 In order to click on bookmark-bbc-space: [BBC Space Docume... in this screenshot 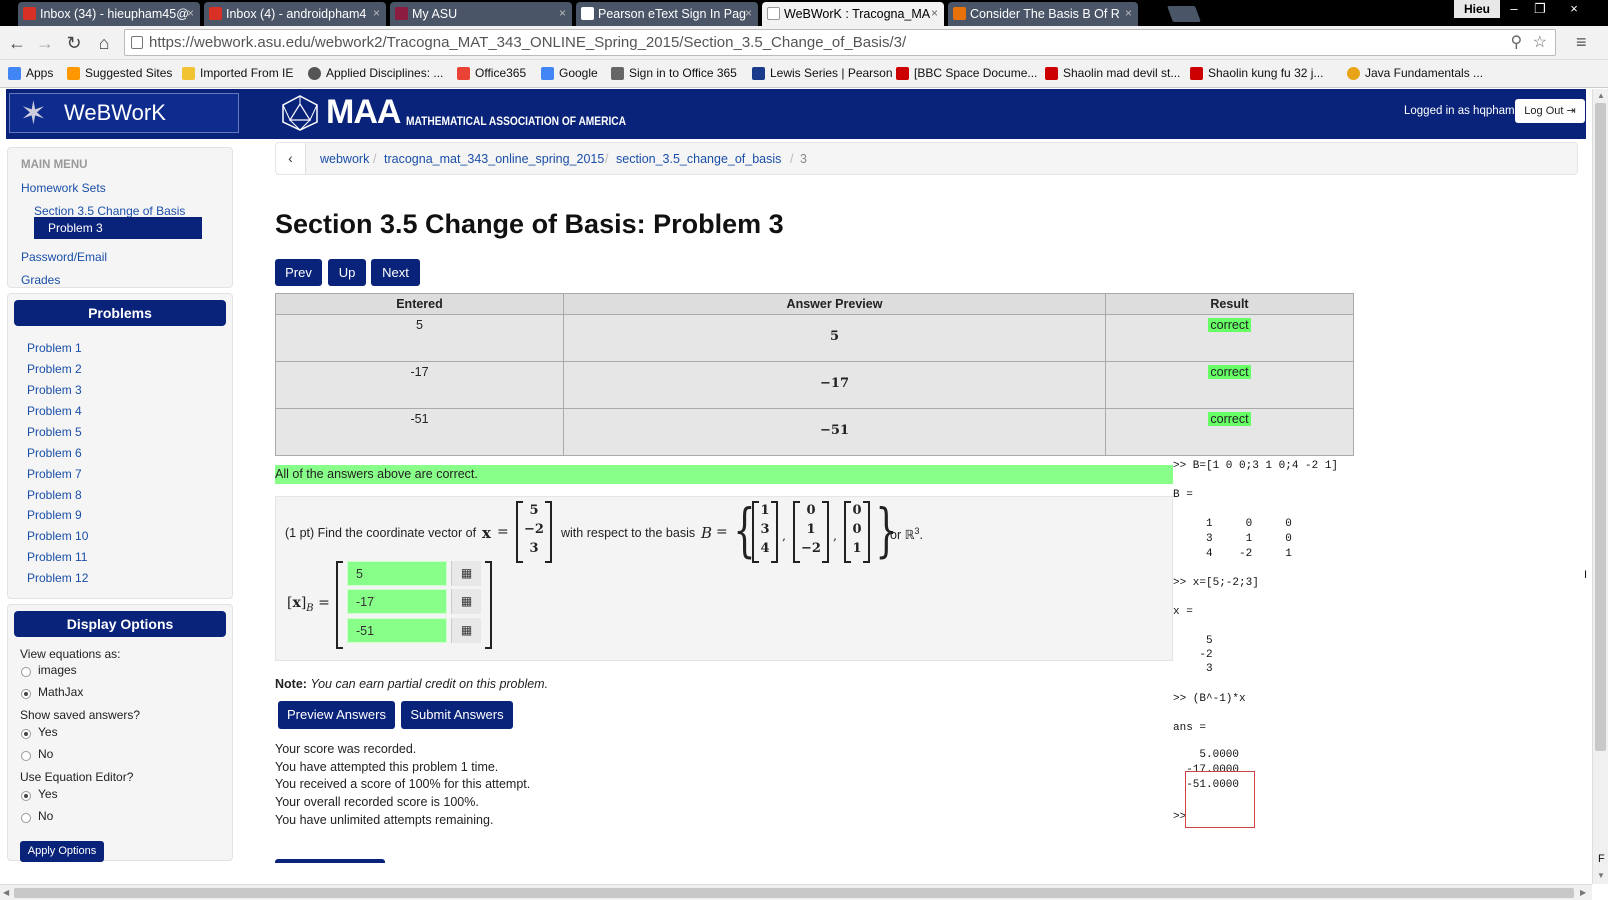, I will do `click(966, 73)`.